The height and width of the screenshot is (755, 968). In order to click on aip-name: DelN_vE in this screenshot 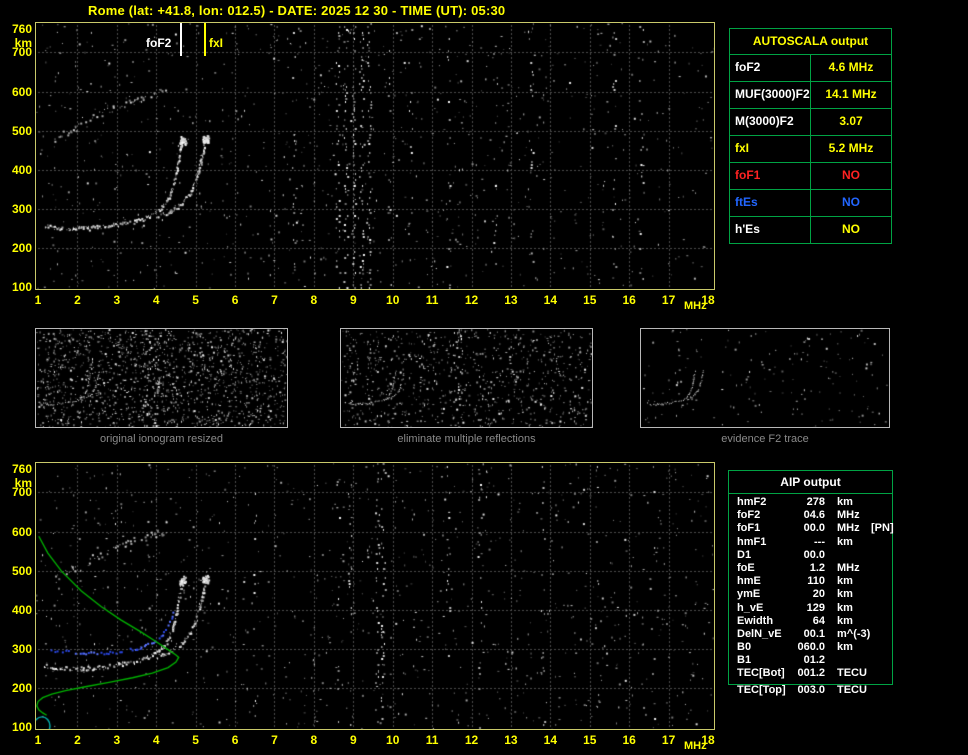, I will do `click(759, 633)`.